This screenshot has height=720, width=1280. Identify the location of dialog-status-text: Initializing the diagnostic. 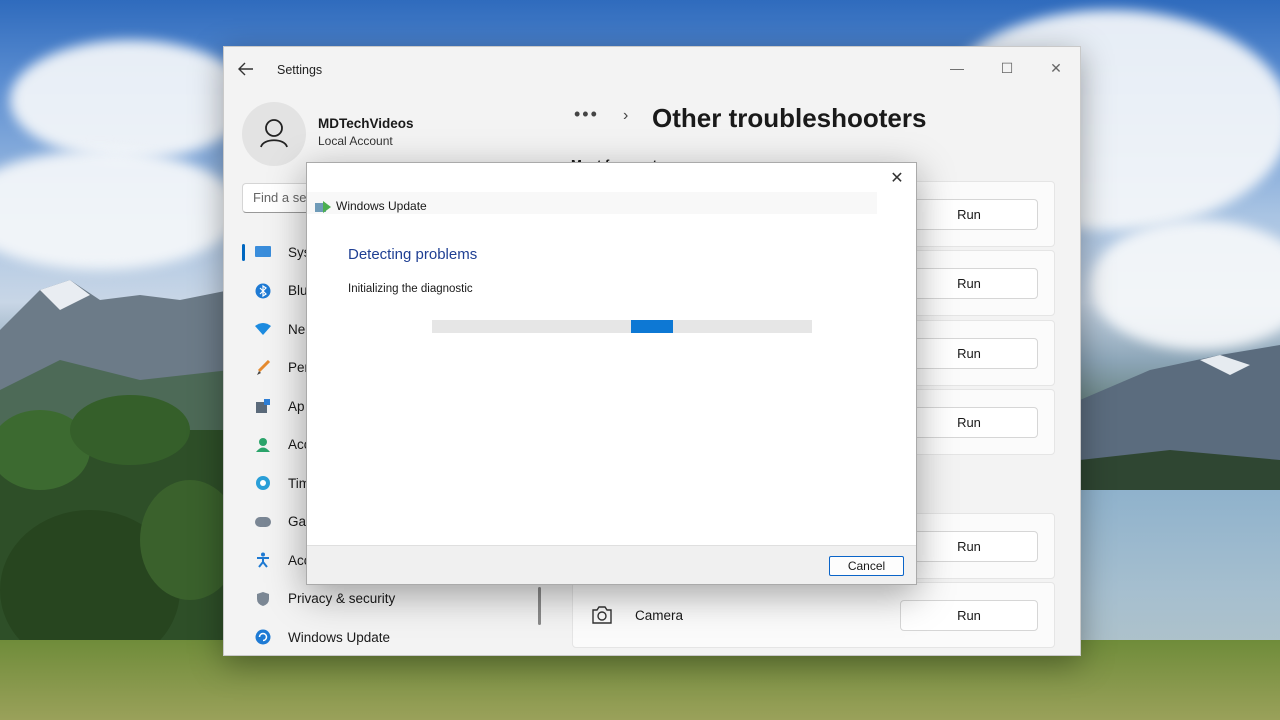
(410, 289).